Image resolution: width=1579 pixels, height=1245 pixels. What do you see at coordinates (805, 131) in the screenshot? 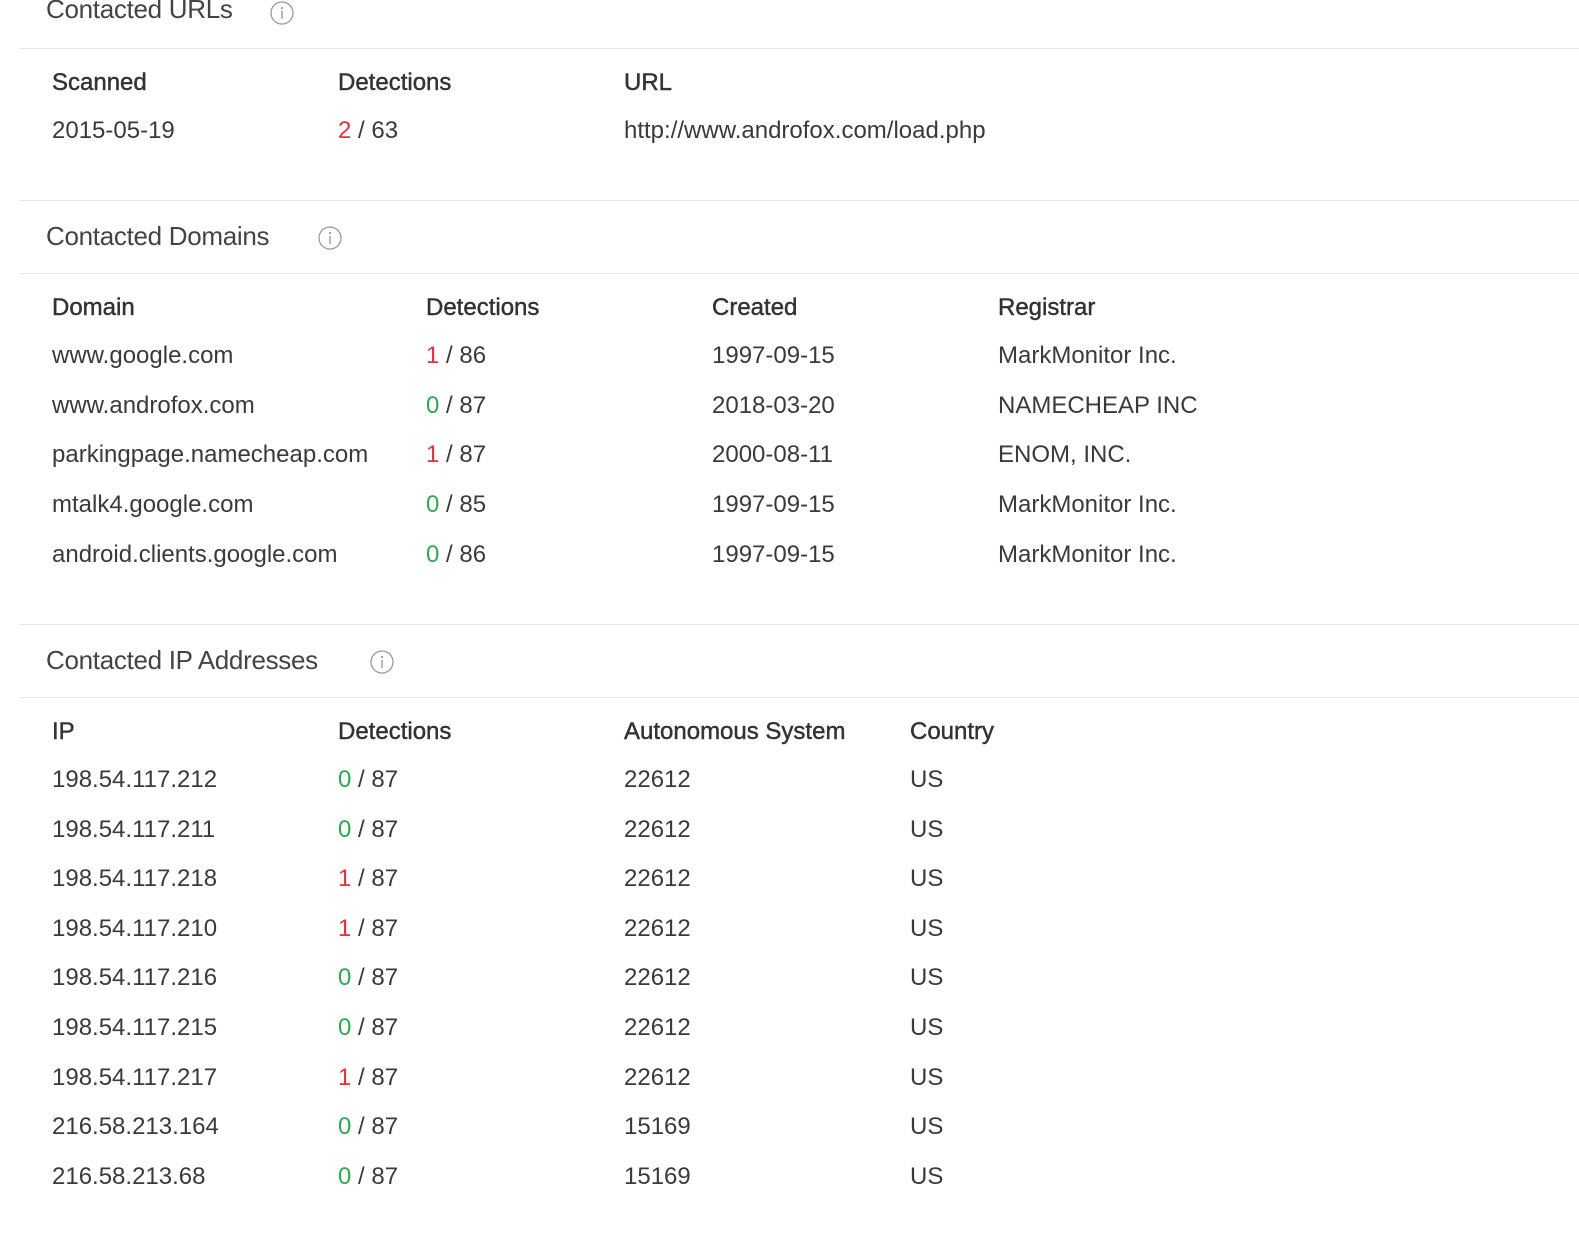
I see `url-link: http://www.androfox.com/load.php` at bounding box center [805, 131].